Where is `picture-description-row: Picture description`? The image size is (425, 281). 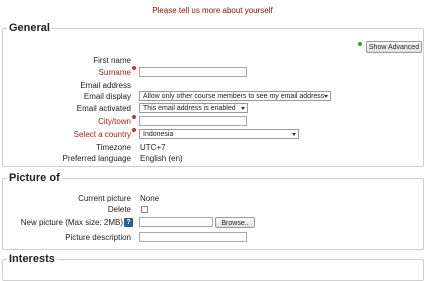
picture-description-row: Picture description is located at coordinates (213, 238).